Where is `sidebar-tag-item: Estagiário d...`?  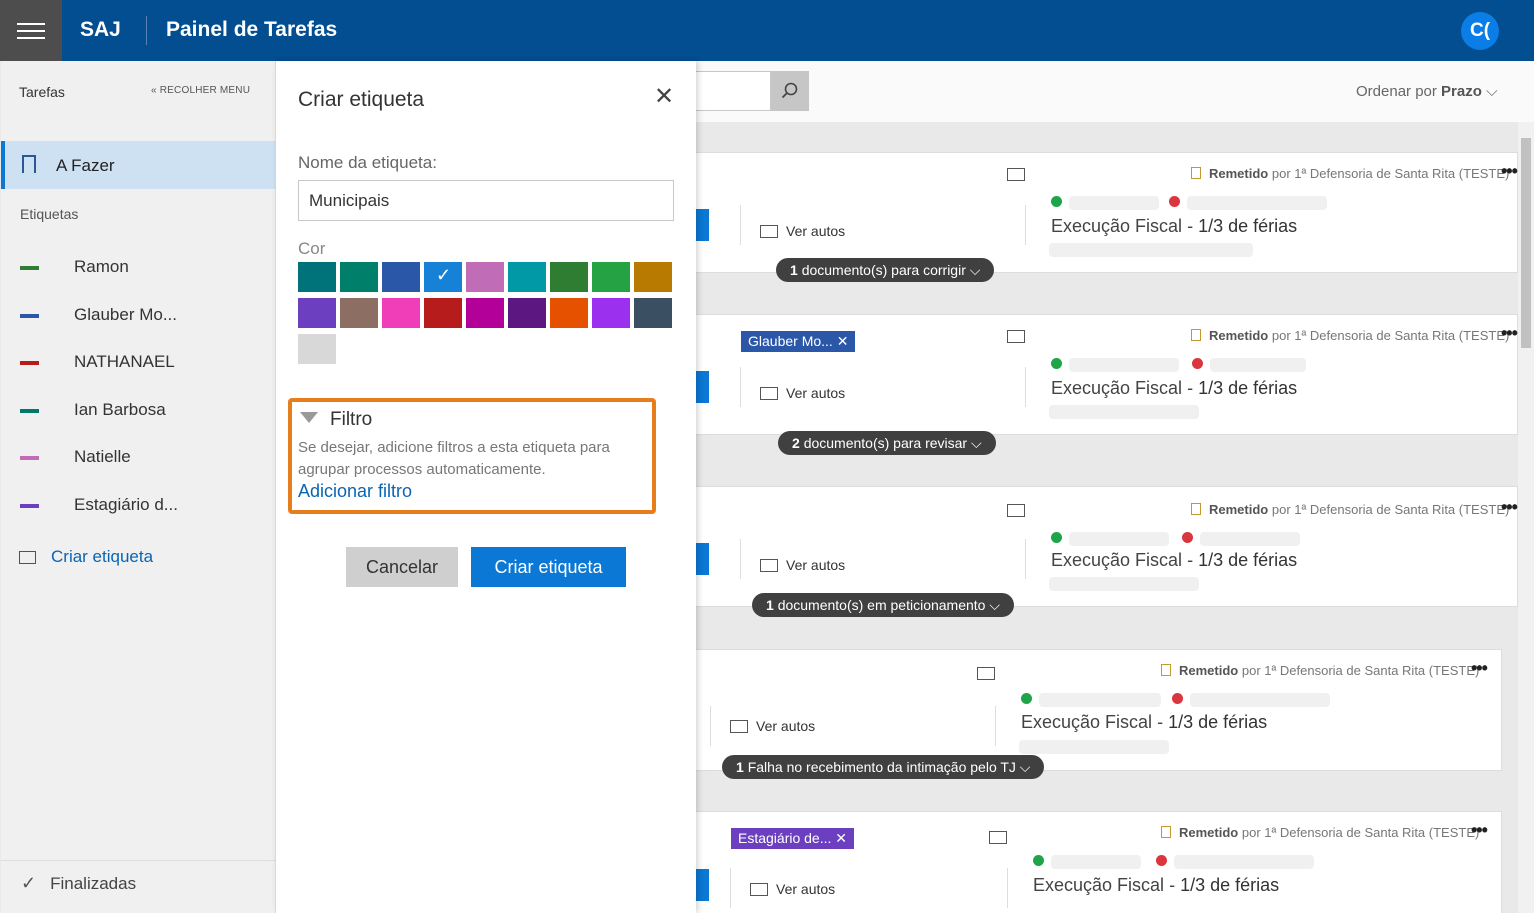
sidebar-tag-item: Estagiário d... is located at coordinates (138, 506).